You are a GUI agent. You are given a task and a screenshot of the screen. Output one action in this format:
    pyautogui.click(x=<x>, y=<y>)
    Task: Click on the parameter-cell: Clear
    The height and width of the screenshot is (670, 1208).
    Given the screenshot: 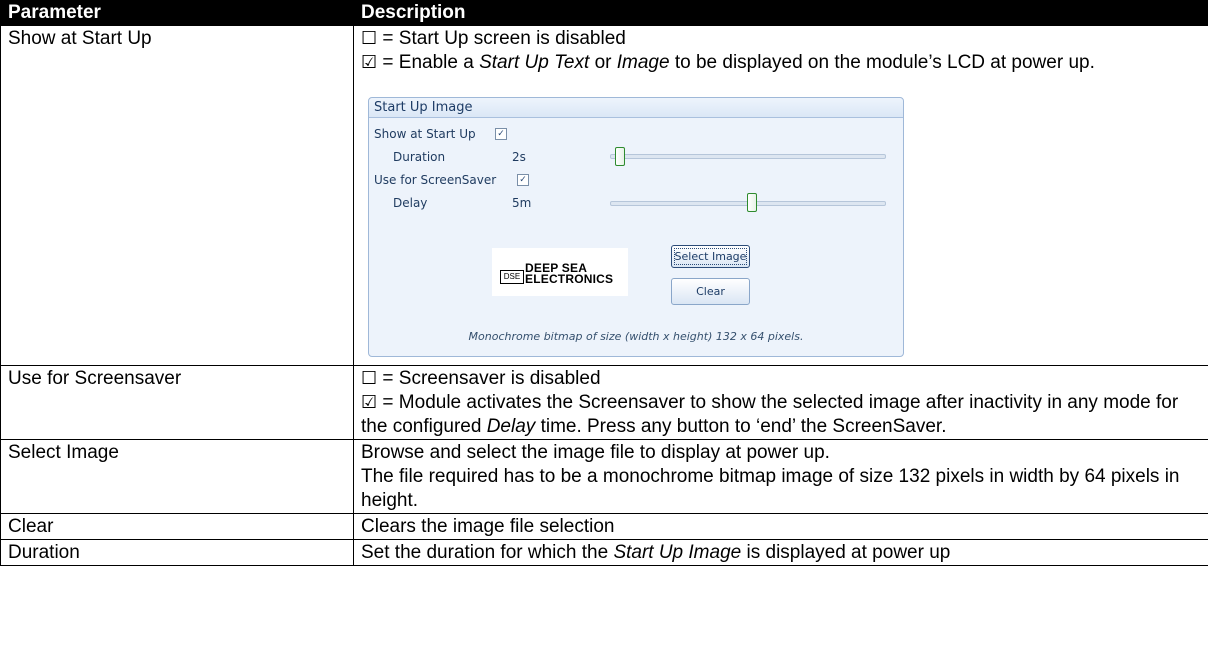 What is the action you would take?
    pyautogui.click(x=177, y=526)
    